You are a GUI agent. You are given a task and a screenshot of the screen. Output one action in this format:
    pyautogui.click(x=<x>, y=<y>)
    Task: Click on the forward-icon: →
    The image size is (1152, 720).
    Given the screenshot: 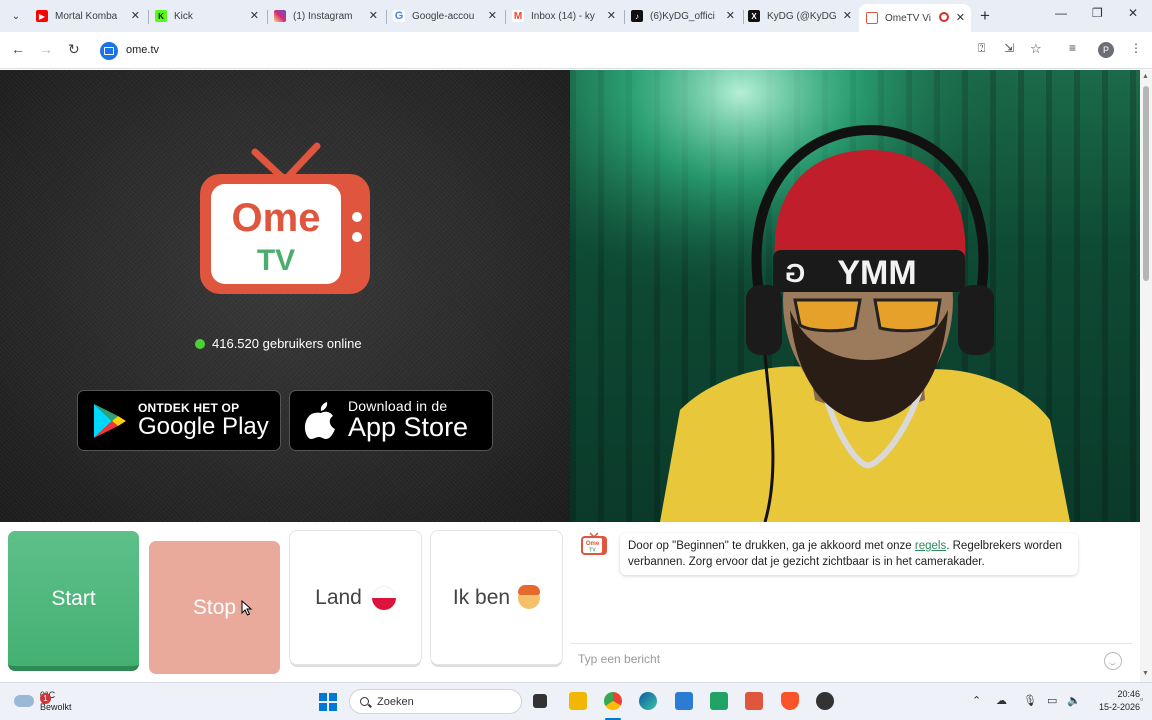 What is the action you would take?
    pyautogui.click(x=46, y=49)
    